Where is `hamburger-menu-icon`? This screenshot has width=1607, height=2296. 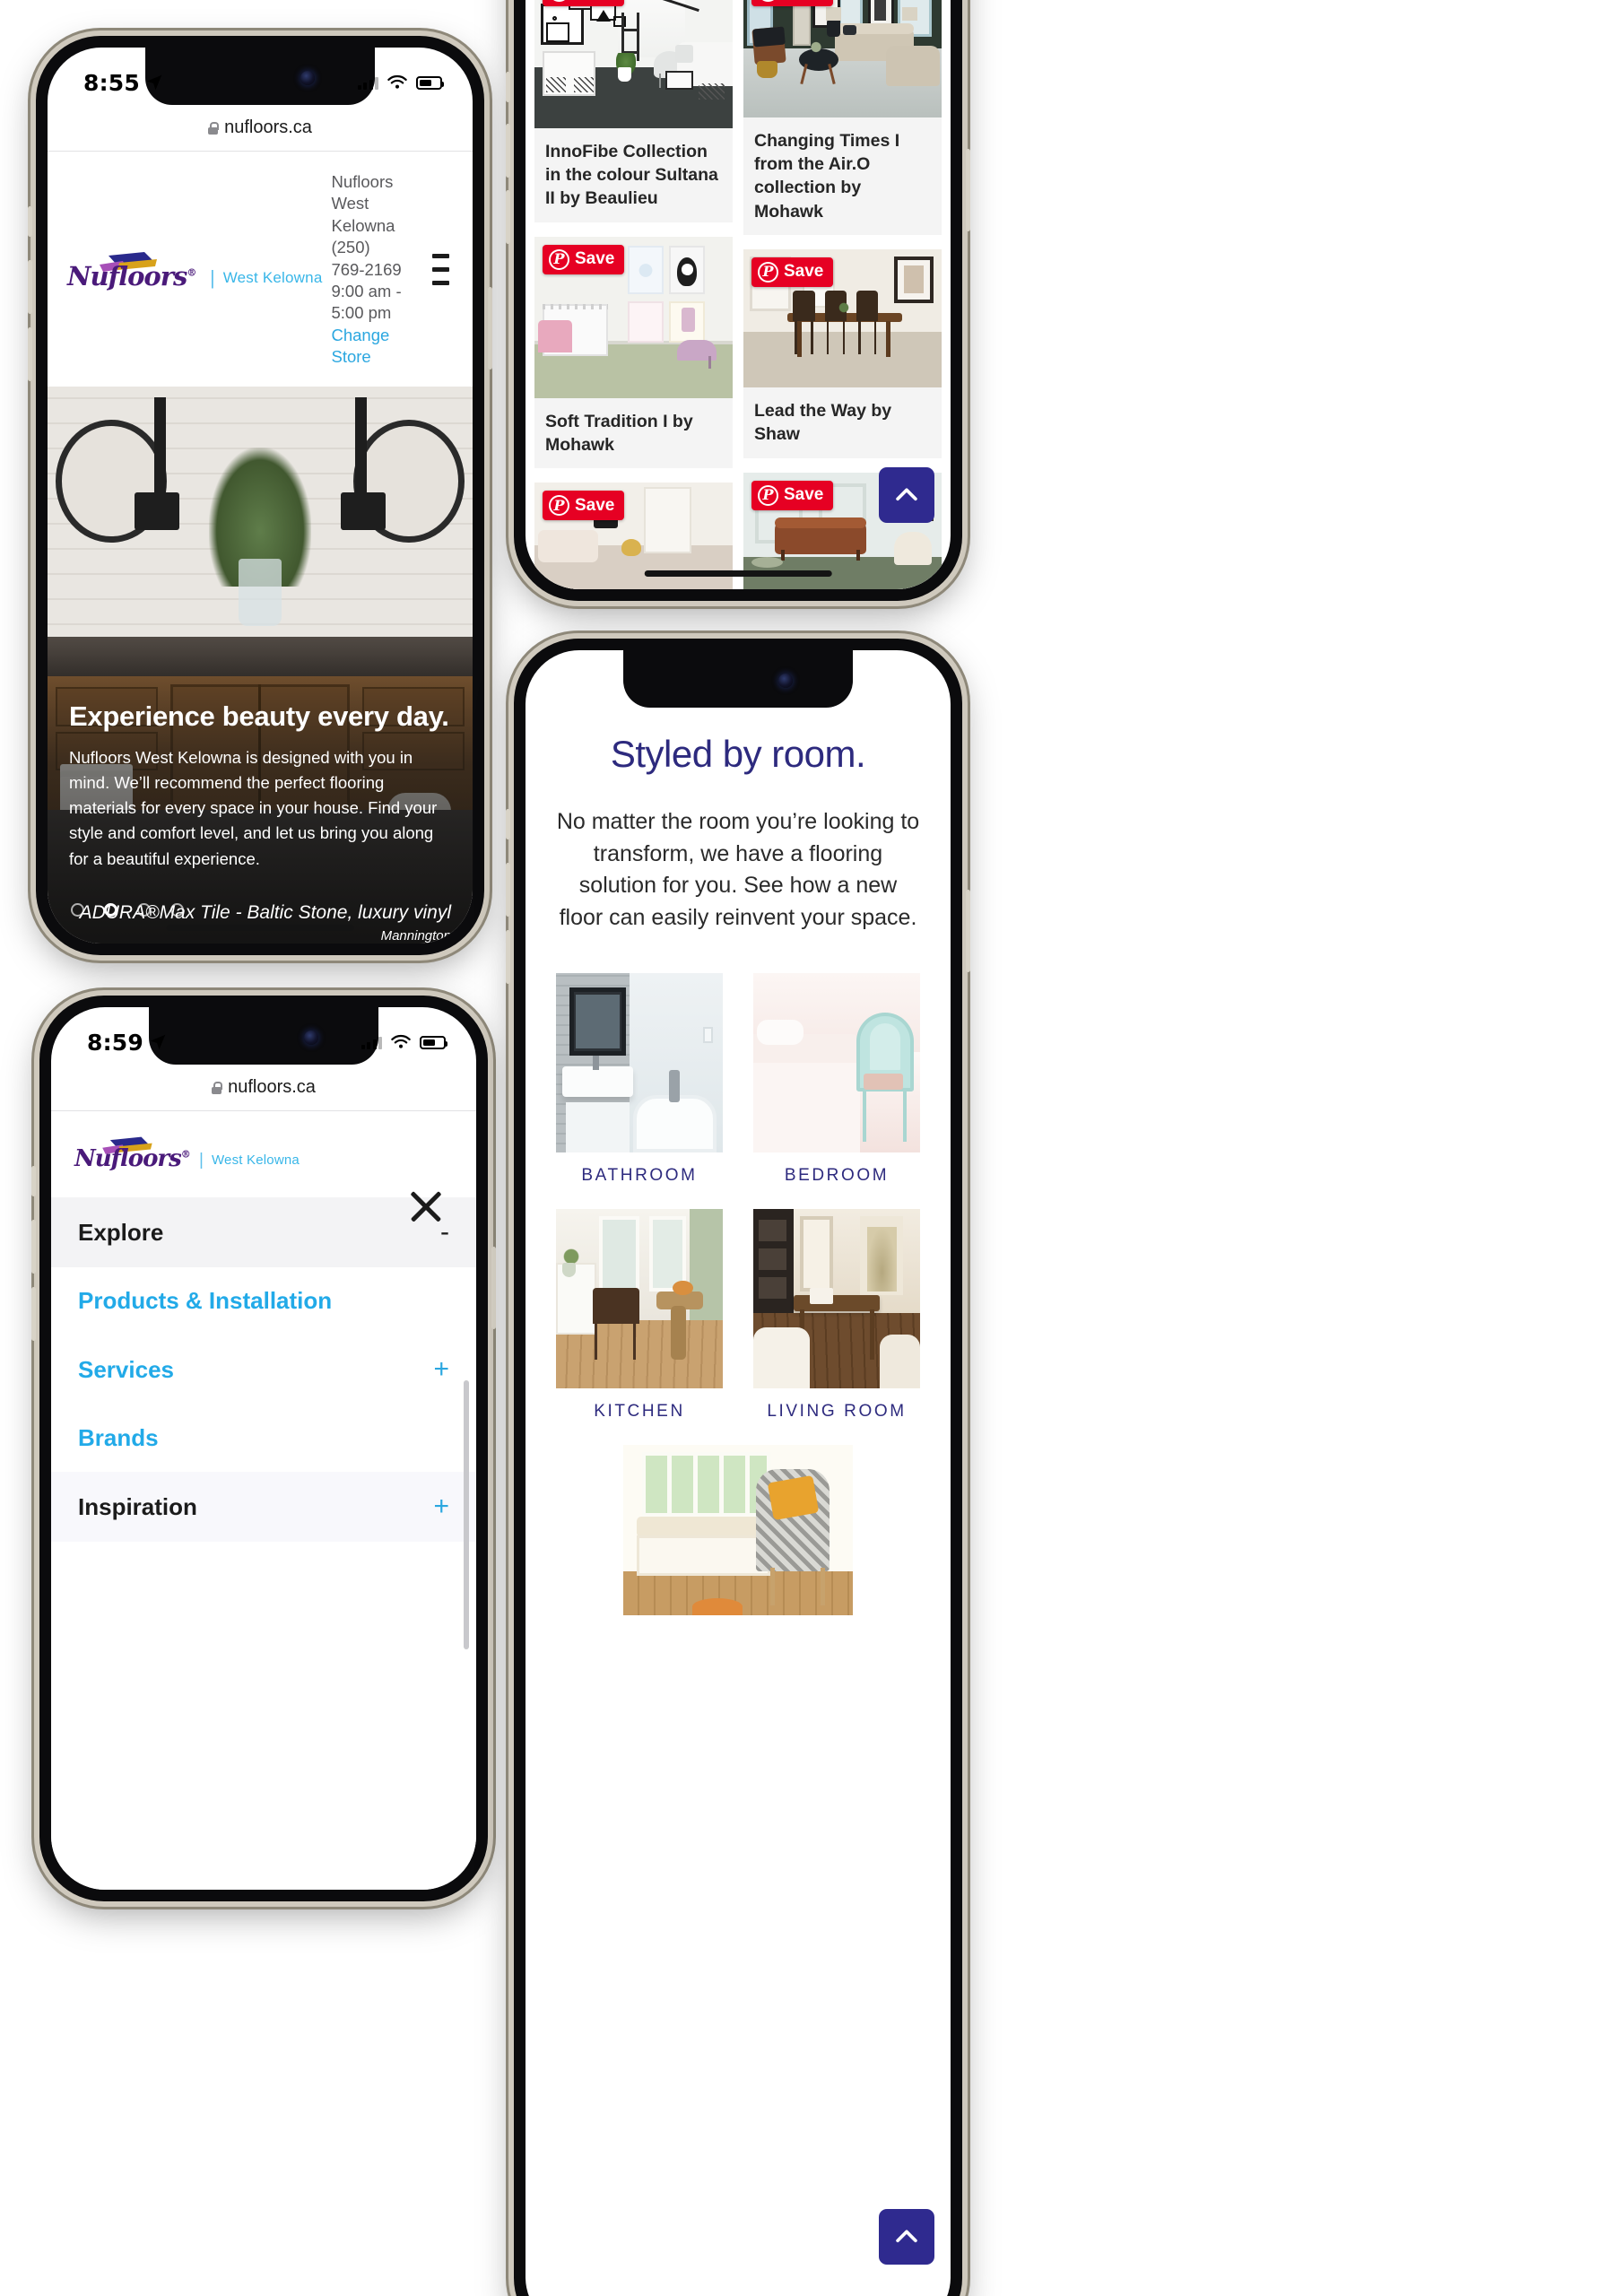 hamburger-menu-icon is located at coordinates (440, 270).